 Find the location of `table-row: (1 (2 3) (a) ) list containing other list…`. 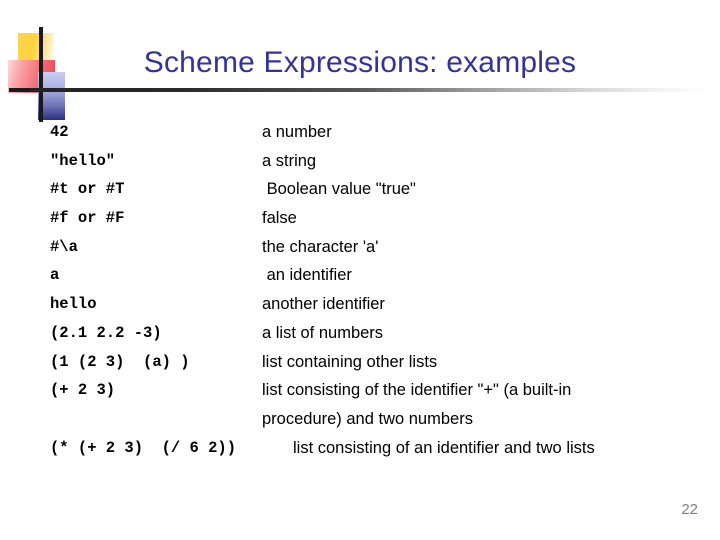

table-row: (1 (2 3) (a) ) list containing other list… is located at coordinates (370, 366).